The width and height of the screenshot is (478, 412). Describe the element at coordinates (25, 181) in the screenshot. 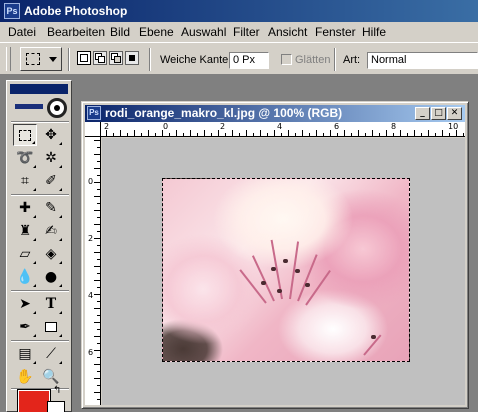

I see `crop-tool-icon: ⌗` at that location.